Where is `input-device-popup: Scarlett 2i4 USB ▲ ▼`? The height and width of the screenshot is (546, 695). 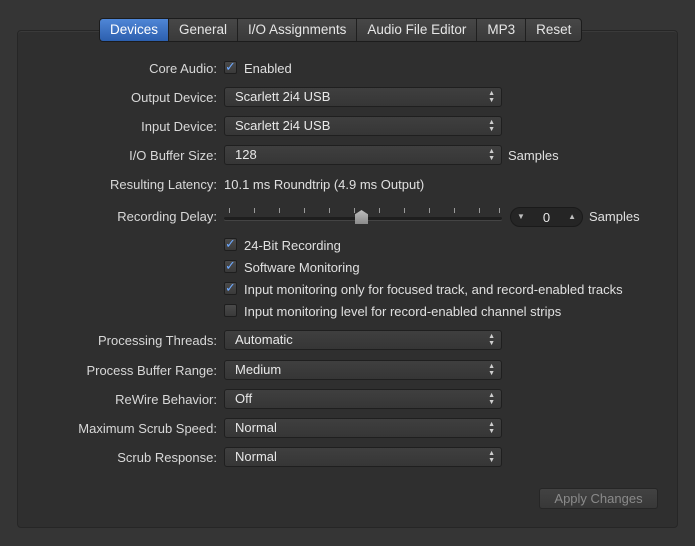
input-device-popup: Scarlett 2i4 USB ▲ ▼ is located at coordinates (363, 126).